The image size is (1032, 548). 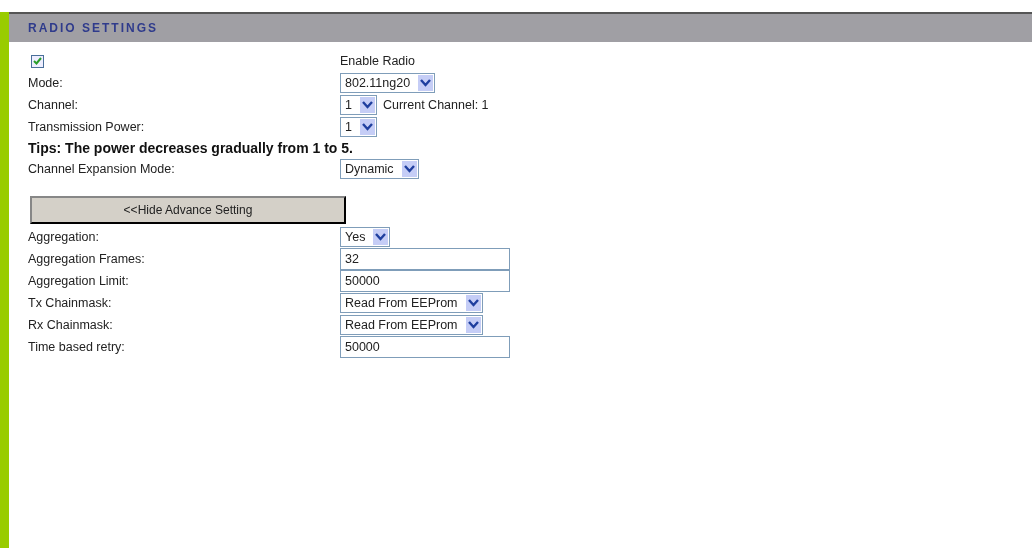 I want to click on checkbox, so click(x=37, y=61).